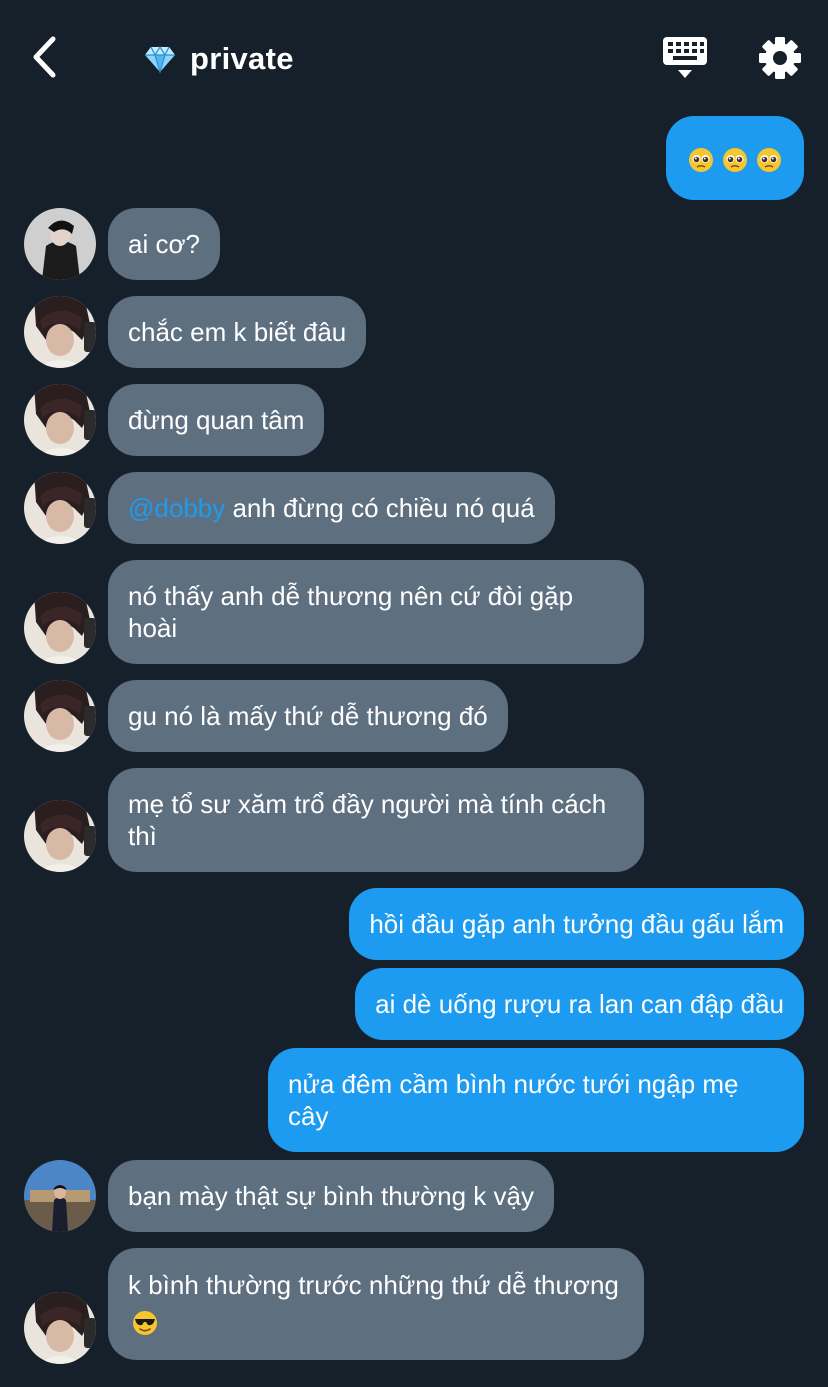 This screenshot has height=1387, width=828. I want to click on chat-title: private, so click(219, 59).